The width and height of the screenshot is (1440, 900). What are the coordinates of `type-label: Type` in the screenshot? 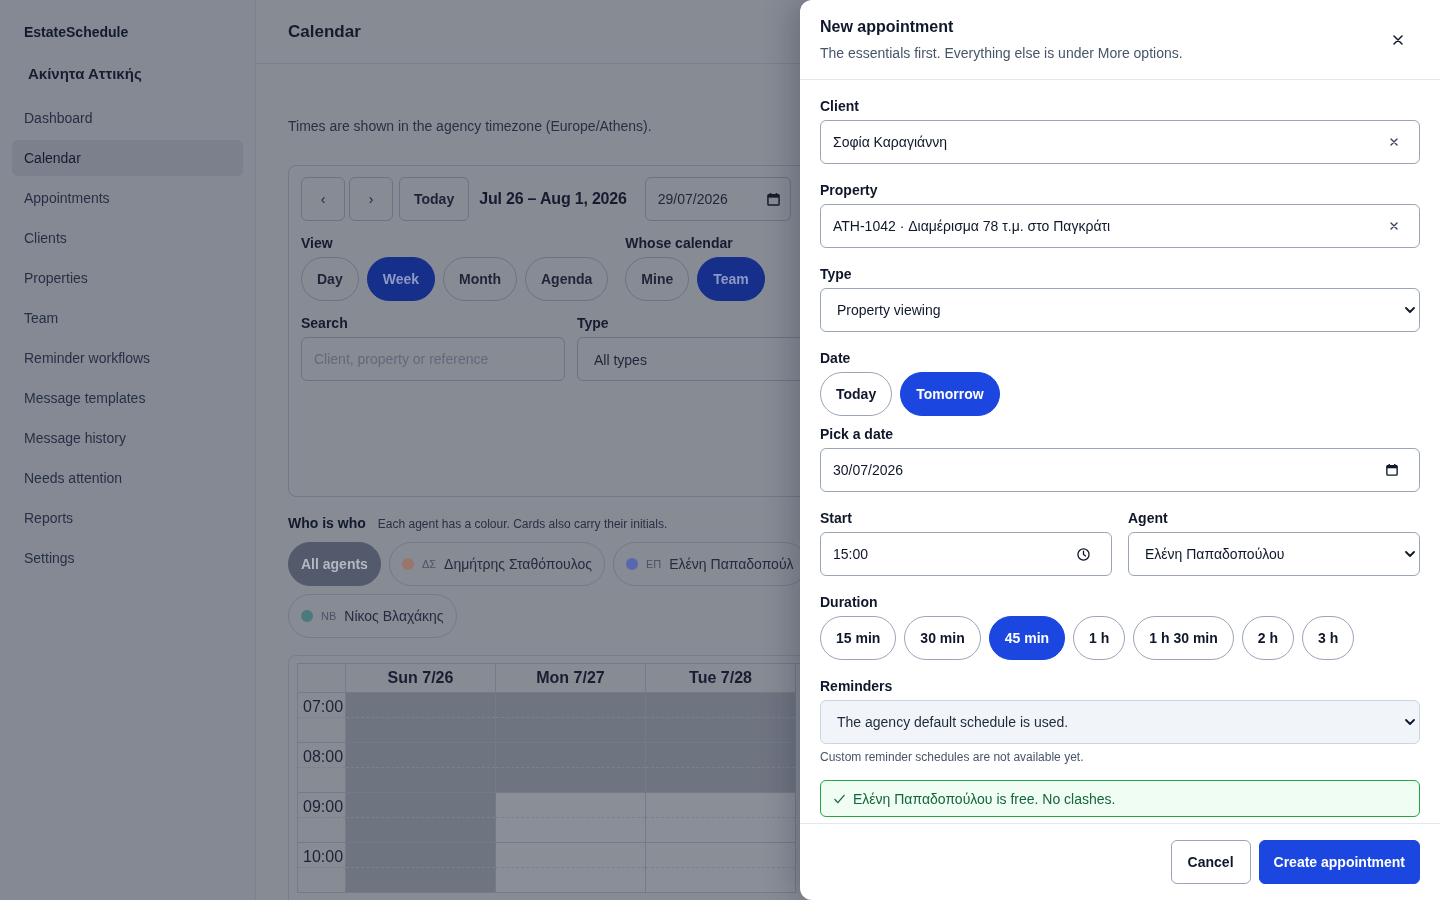 It's located at (593, 323).